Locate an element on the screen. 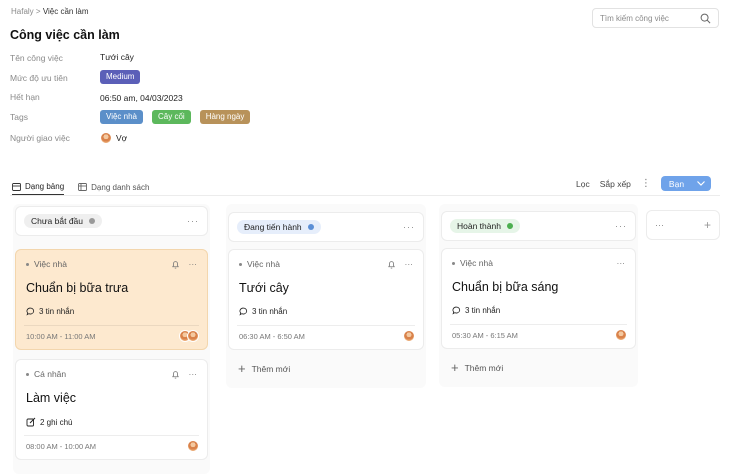 The width and height of the screenshot is (732, 474). tab-list-view: Dạng danh sách is located at coordinates (113, 188).